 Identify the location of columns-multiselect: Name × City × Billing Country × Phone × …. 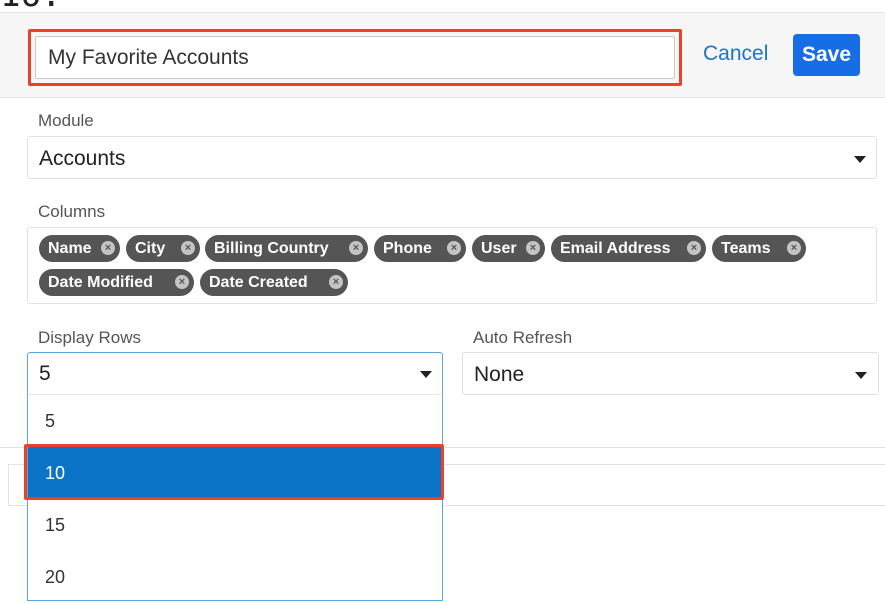
(452, 265).